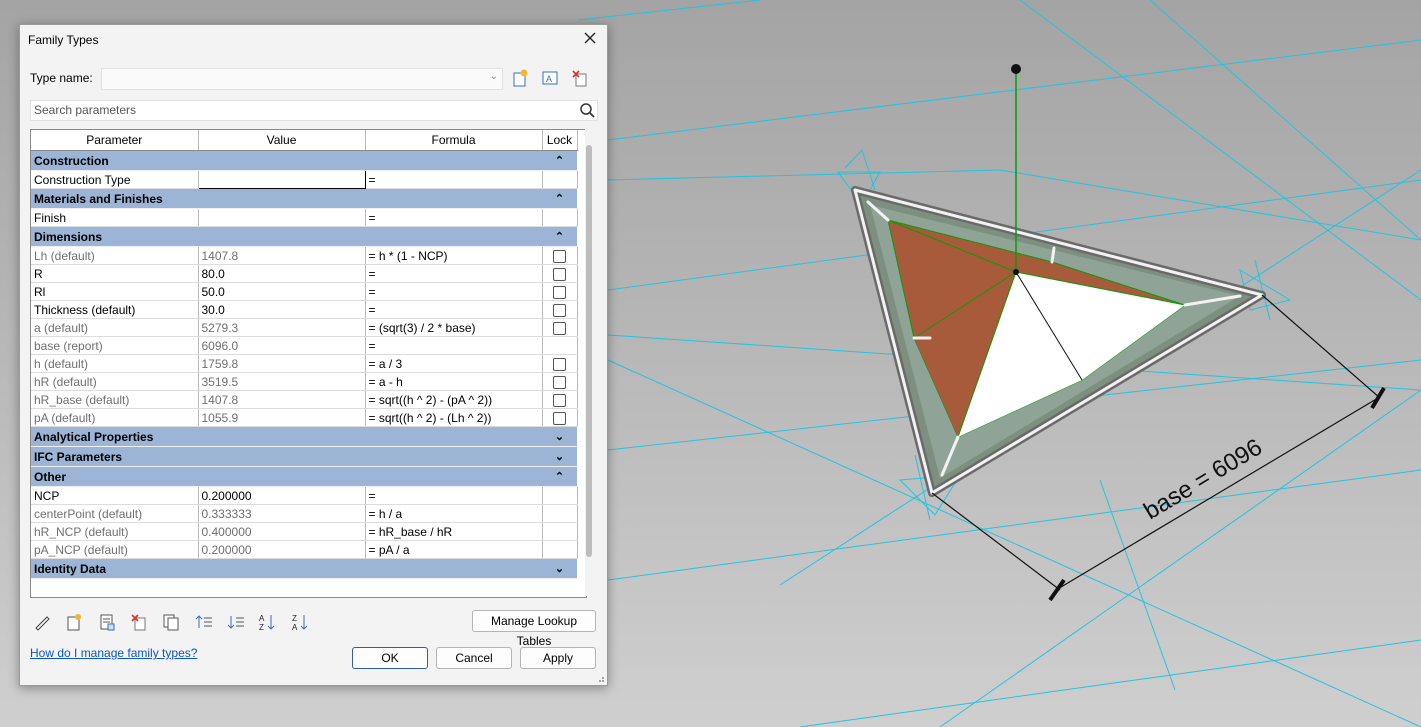 The image size is (1421, 727). Describe the element at coordinates (454, 549) in the screenshot. I see `parameter-formula: = pA / a` at that location.